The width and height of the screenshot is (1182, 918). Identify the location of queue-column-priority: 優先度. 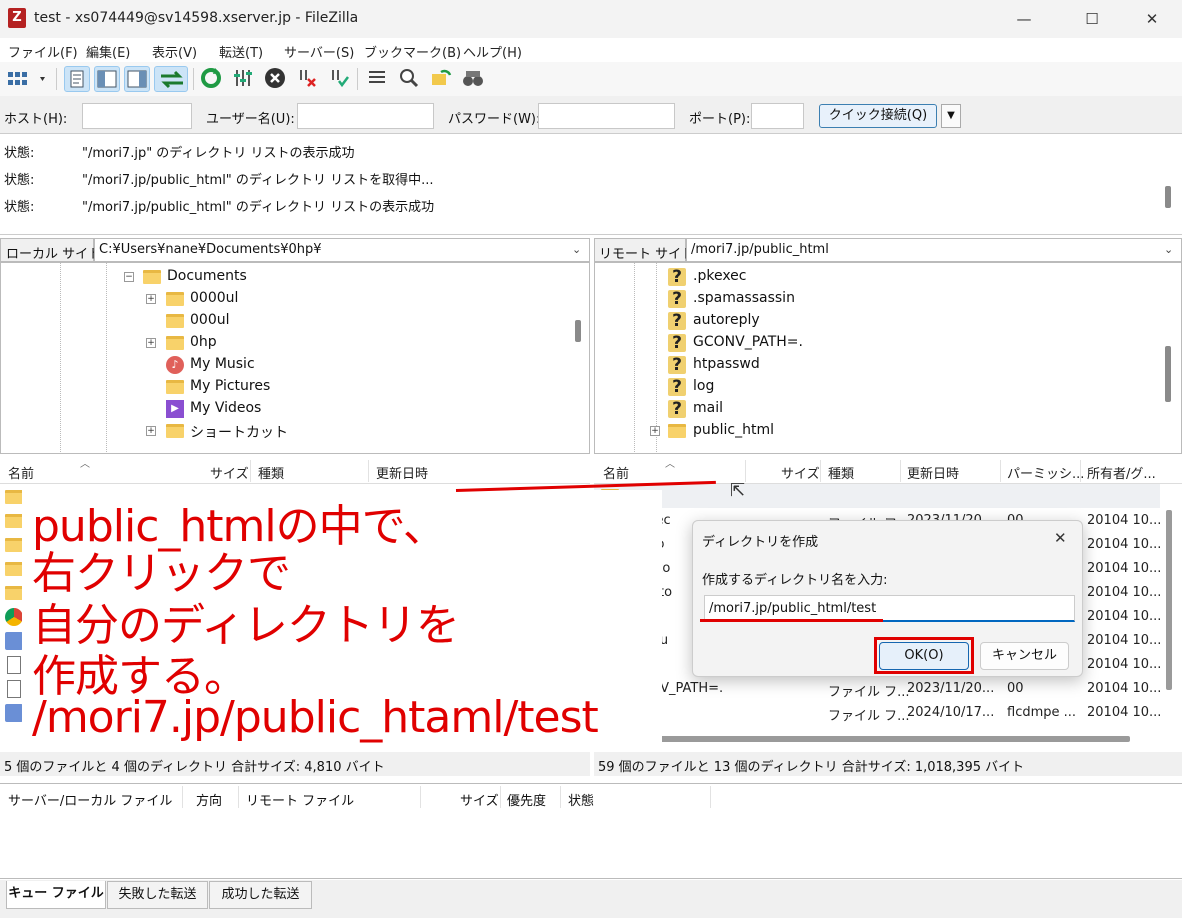
(526, 799).